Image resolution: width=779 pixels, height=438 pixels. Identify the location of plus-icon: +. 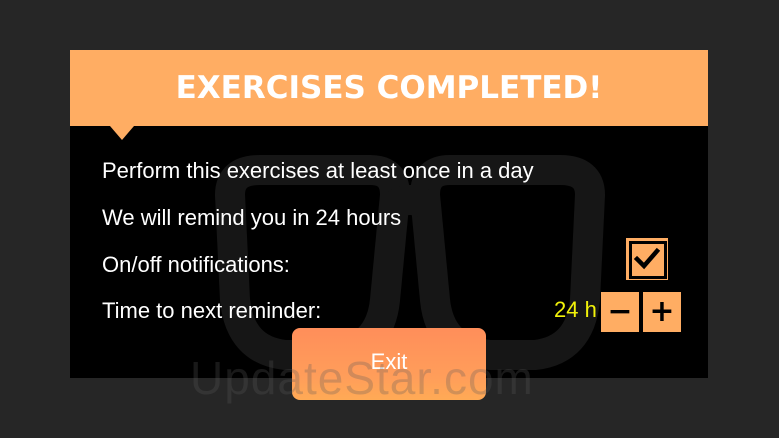
(662, 311).